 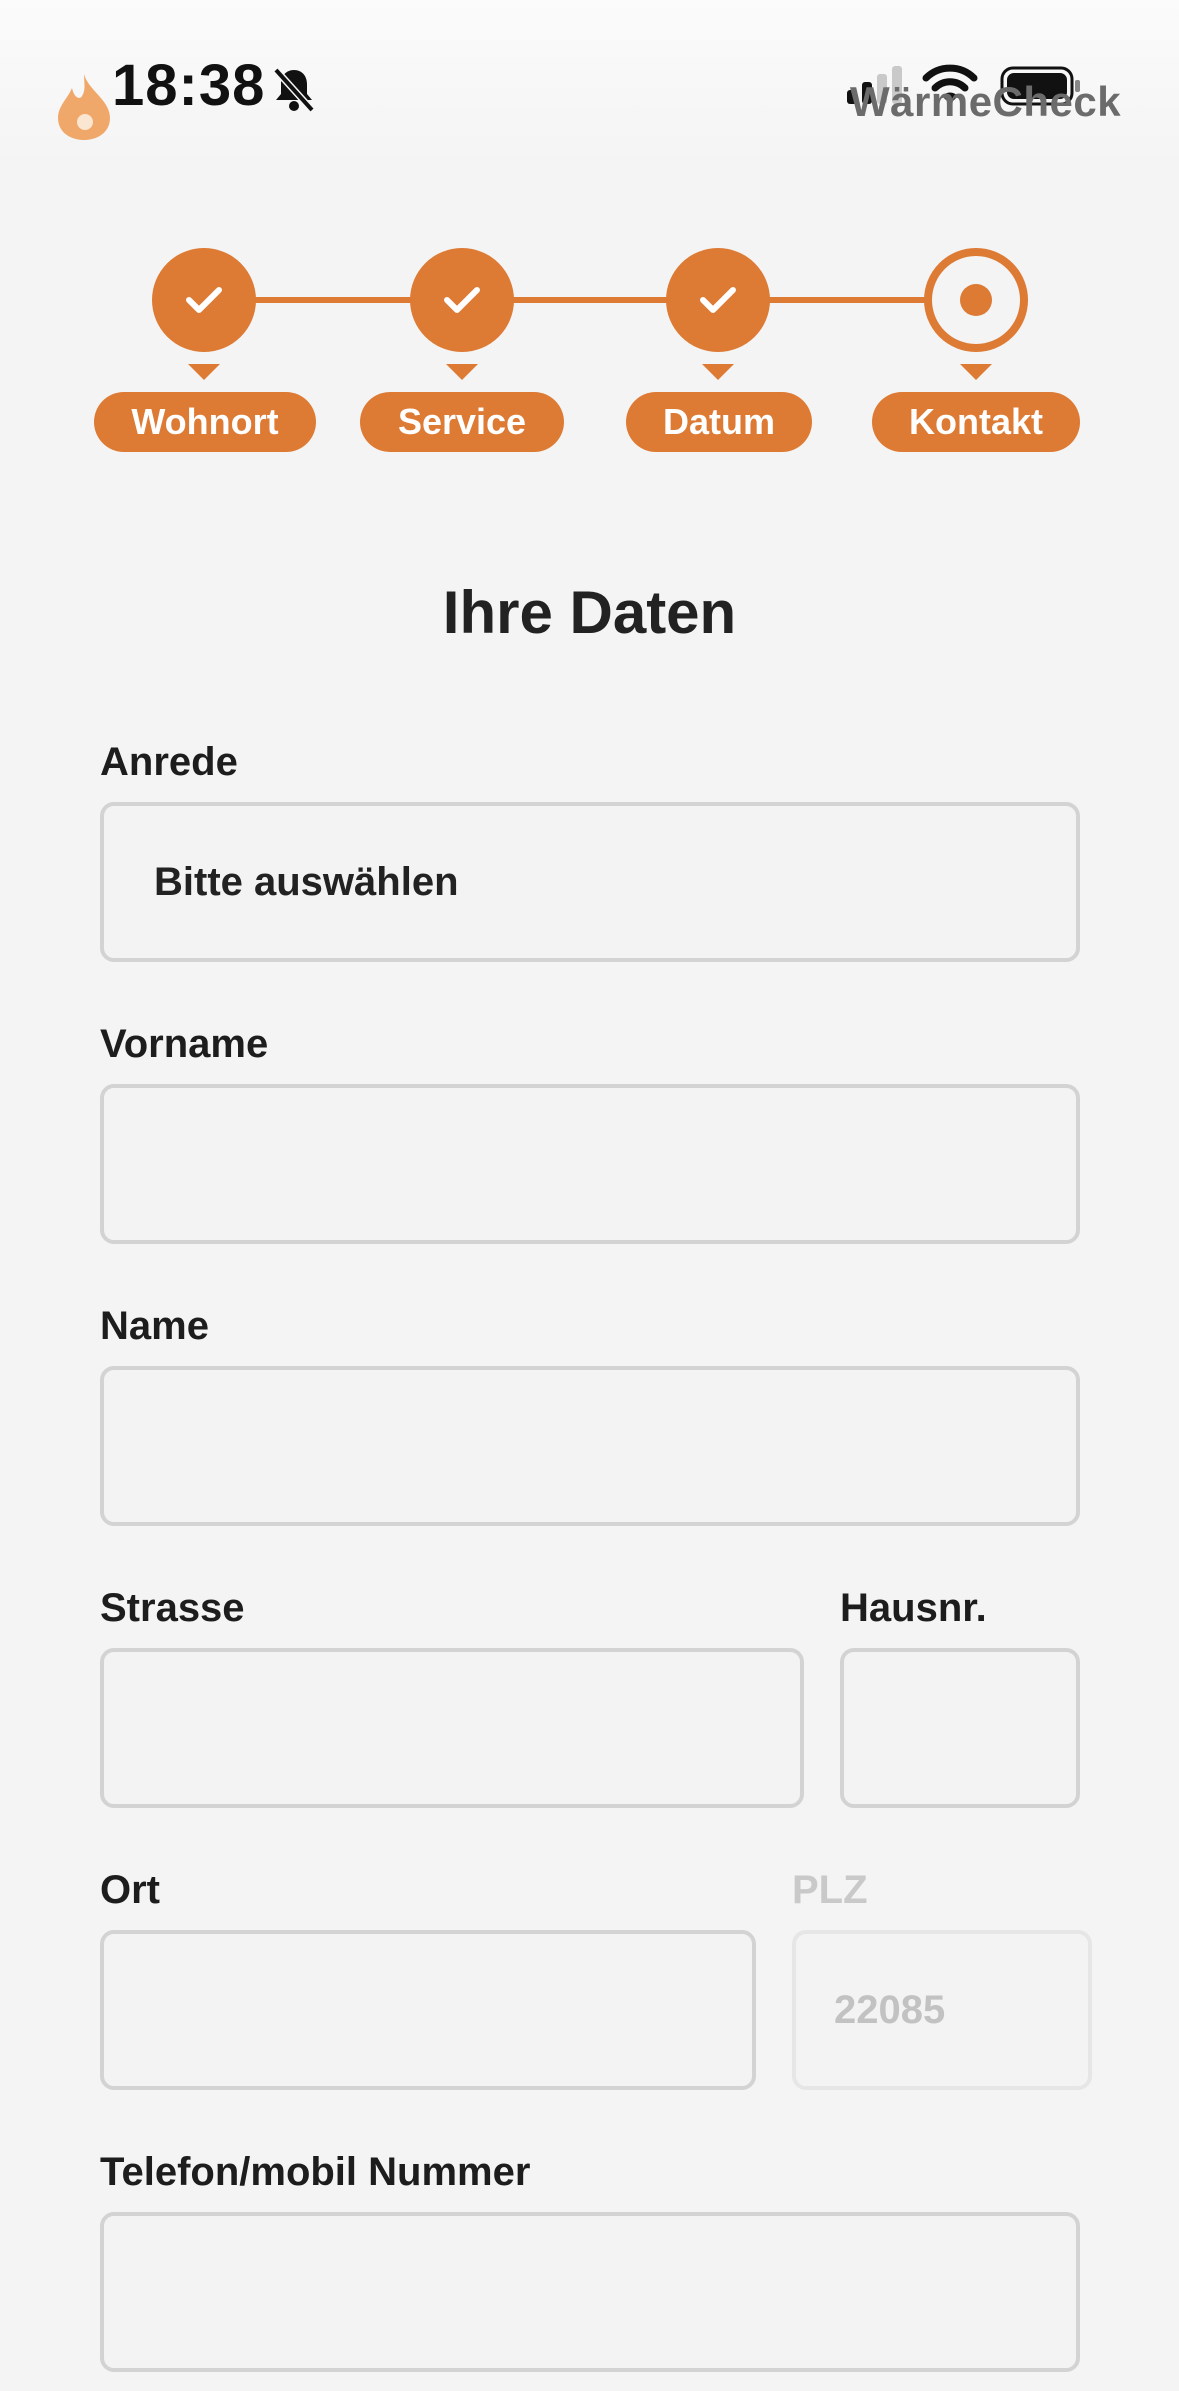 I want to click on plz-input: 22085, so click(x=942, y=2010).